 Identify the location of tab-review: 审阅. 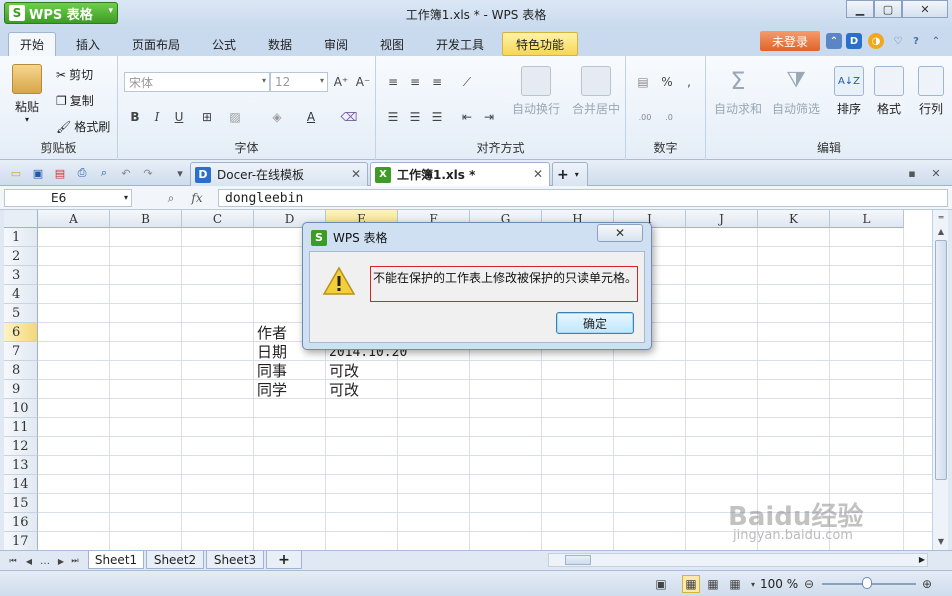
(336, 44).